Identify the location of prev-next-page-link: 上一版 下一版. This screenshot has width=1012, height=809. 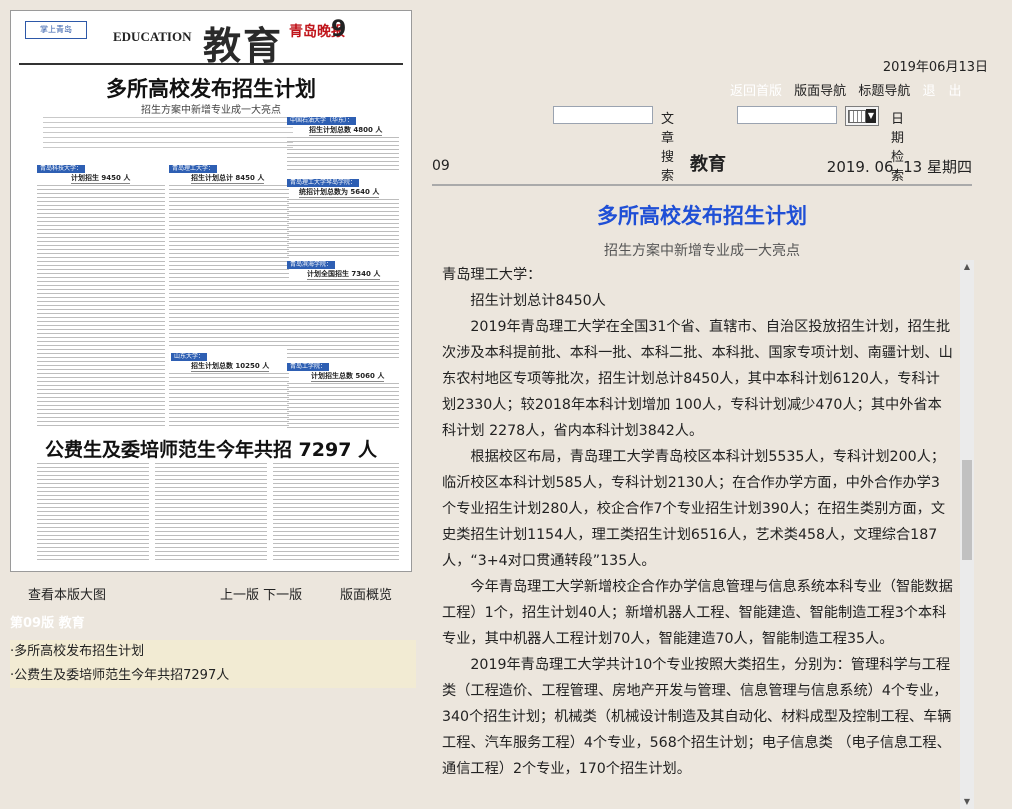
(261, 593).